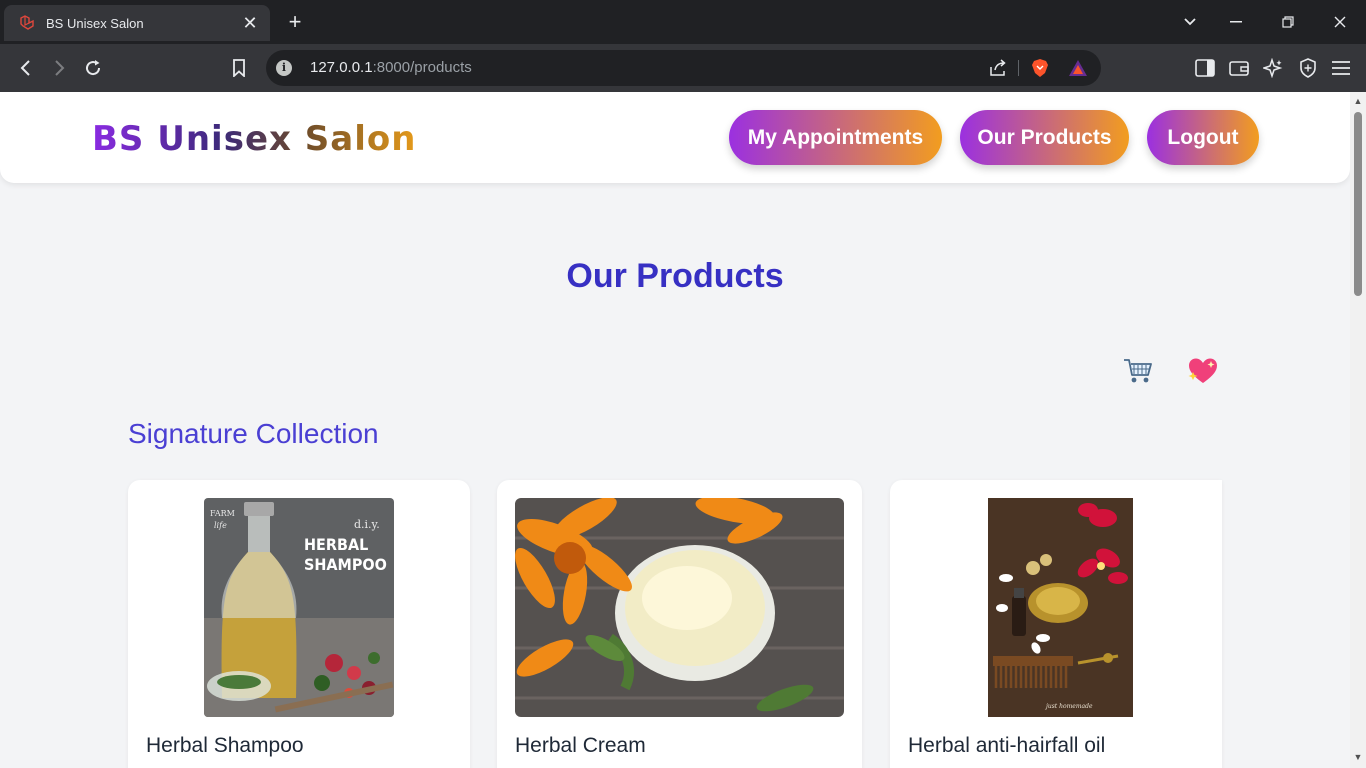 The image size is (1366, 768). I want to click on shopping-cart-icon, so click(1138, 371).